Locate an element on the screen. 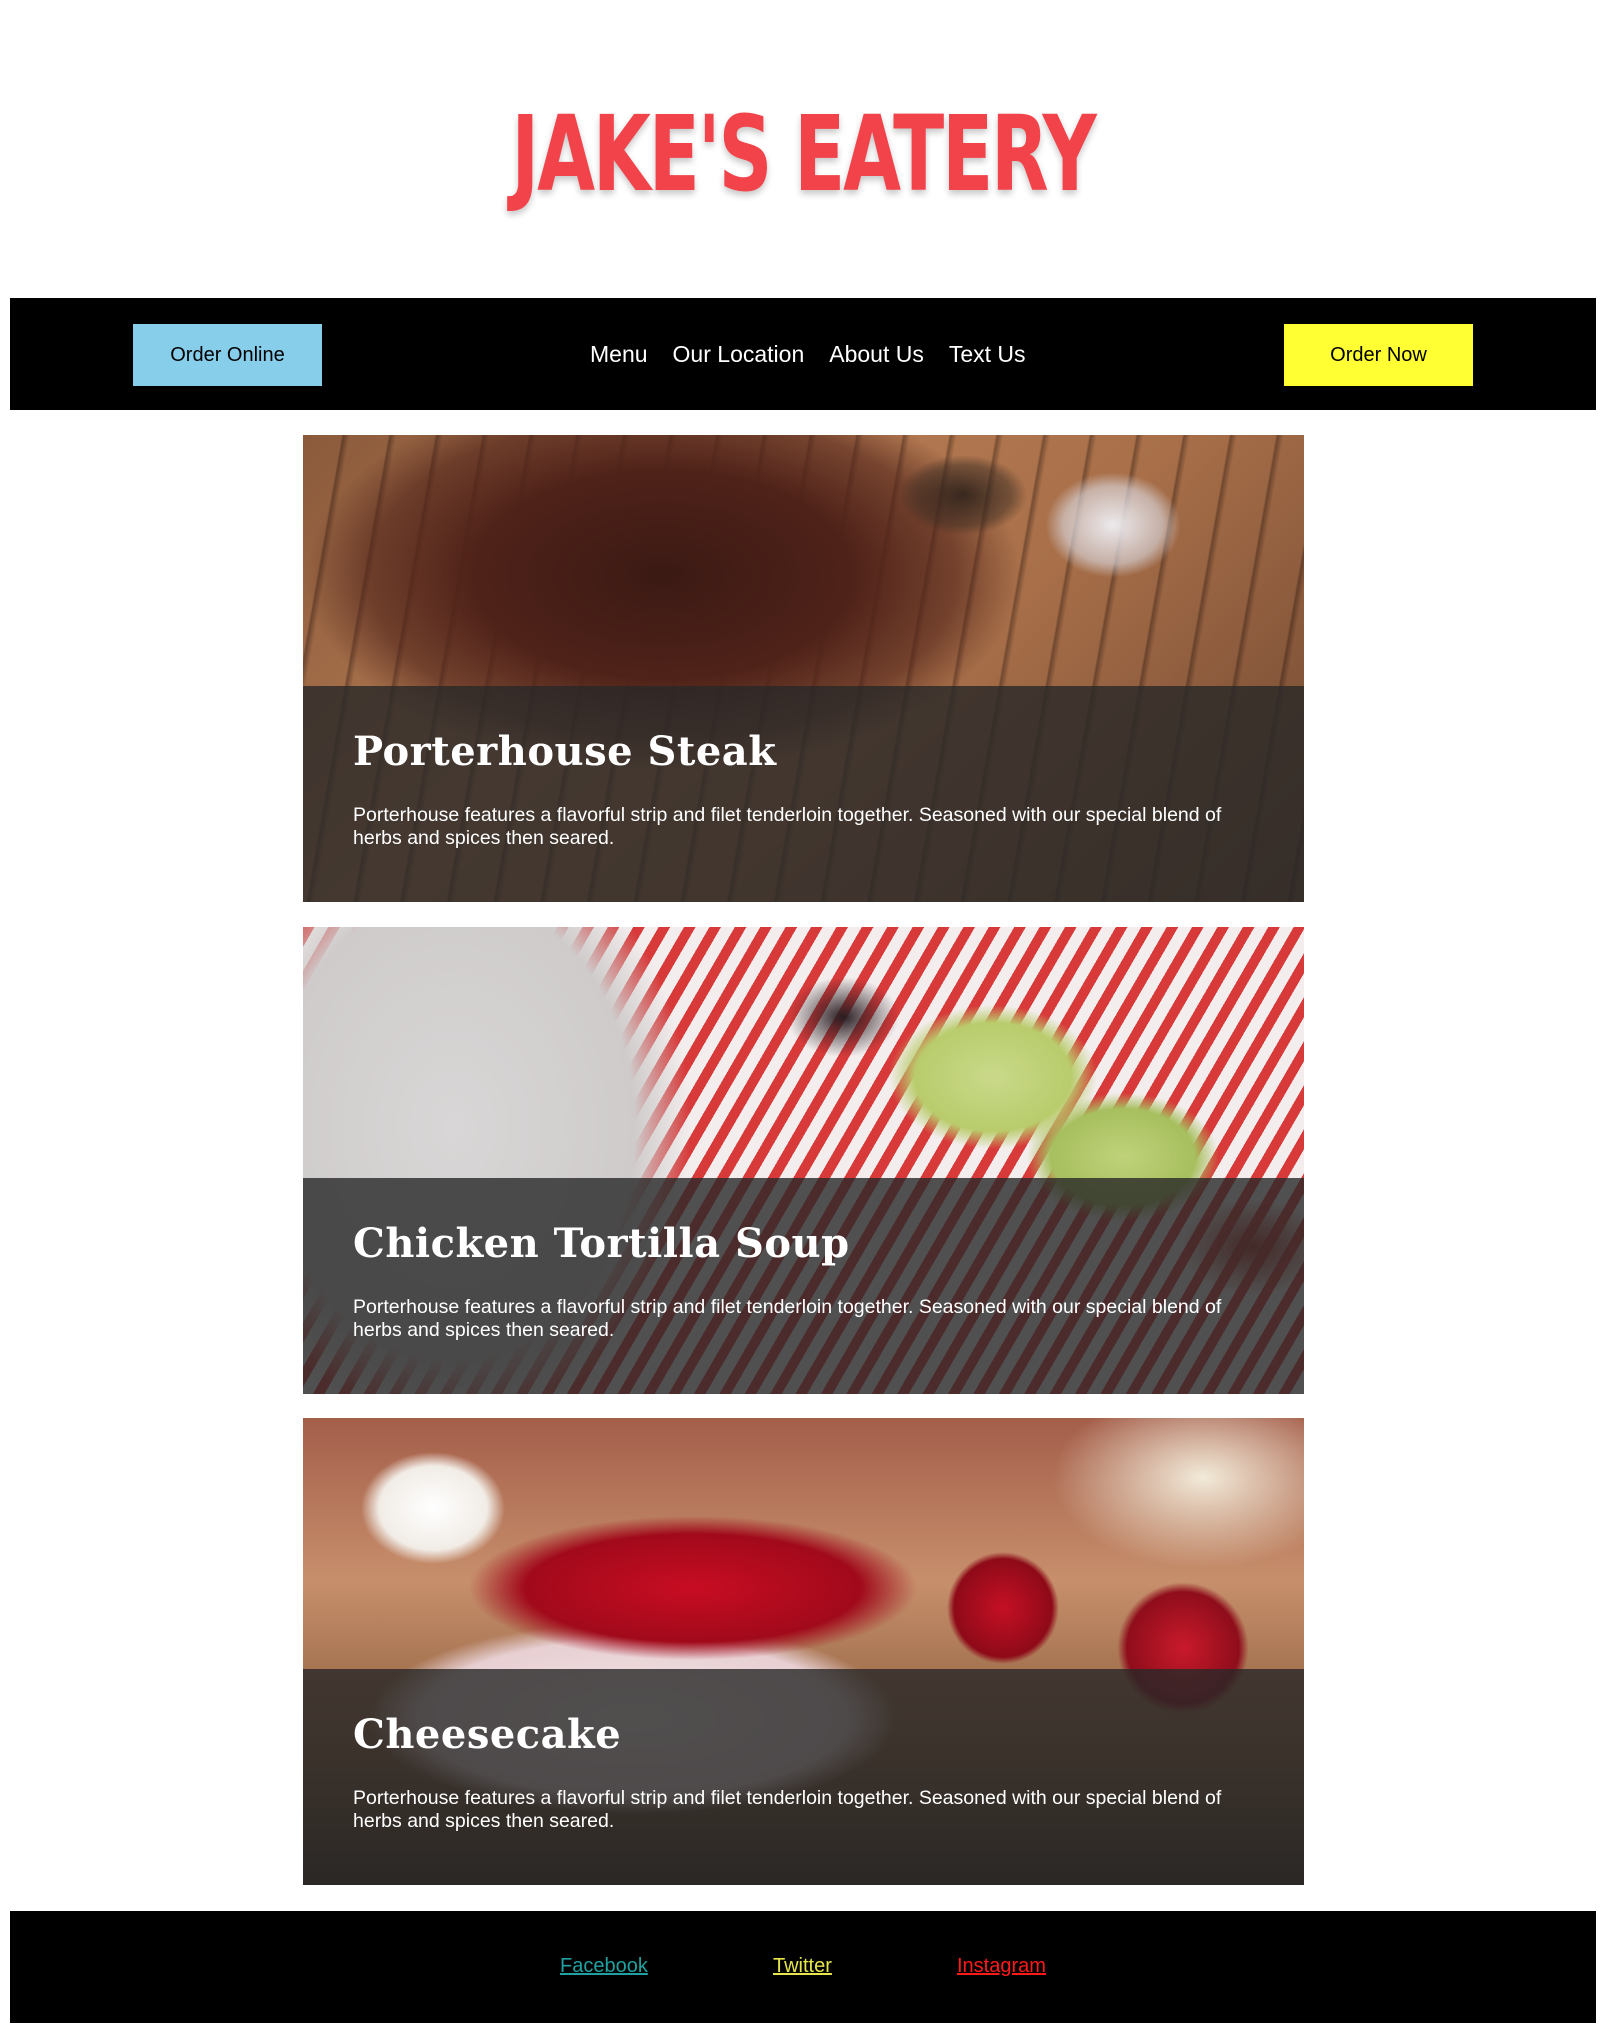 Image resolution: width=1605 pixels, height=2039 pixels. facebook-link: Facebook is located at coordinates (604, 1966).